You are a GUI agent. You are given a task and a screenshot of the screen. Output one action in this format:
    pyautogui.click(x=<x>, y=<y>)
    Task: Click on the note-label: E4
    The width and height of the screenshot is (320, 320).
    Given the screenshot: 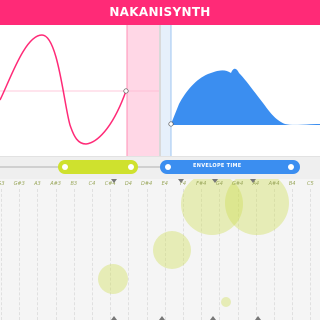 What is the action you would take?
    pyautogui.click(x=164, y=184)
    